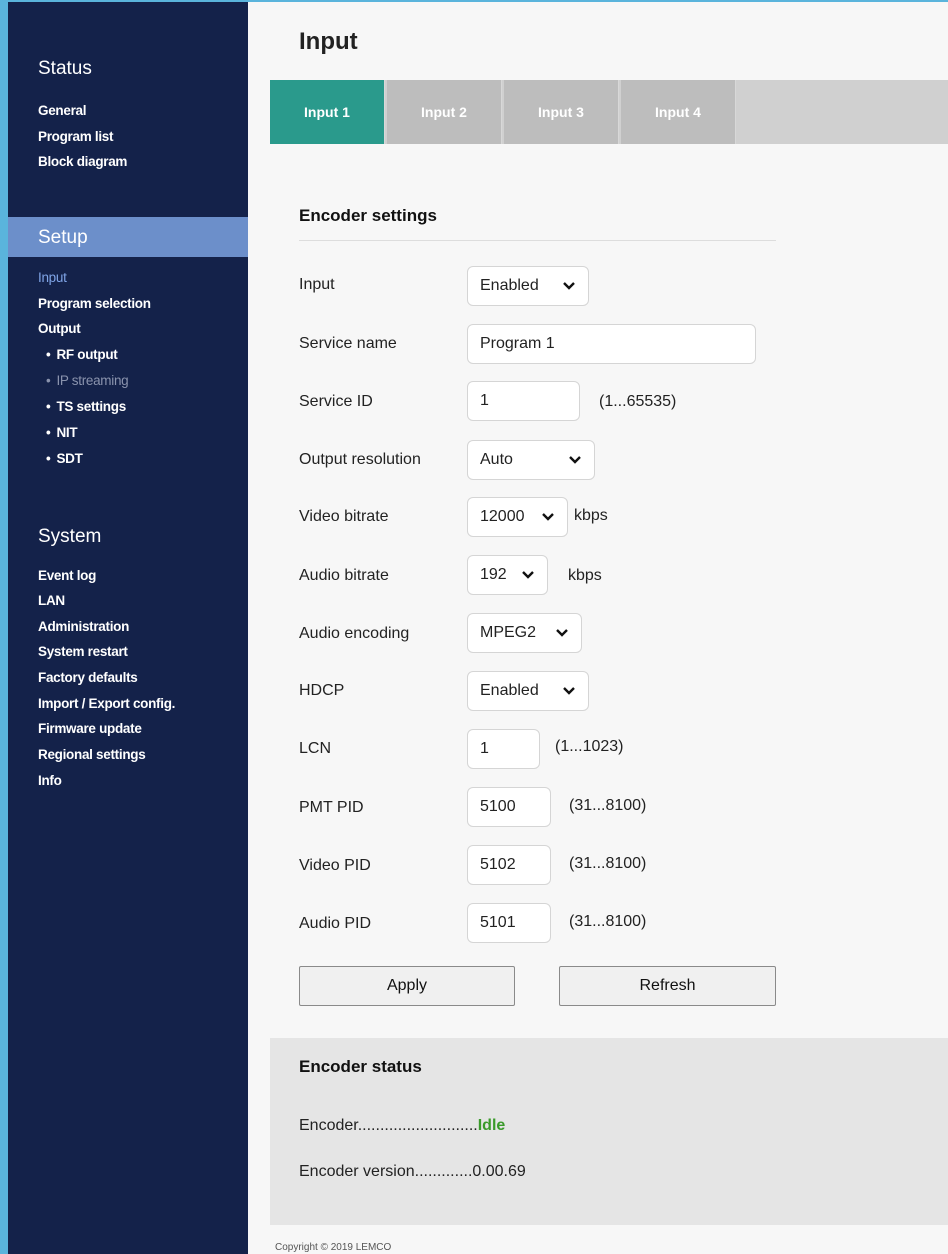 This screenshot has height=1254, width=948. I want to click on encoder-state-value: Idle, so click(491, 1125).